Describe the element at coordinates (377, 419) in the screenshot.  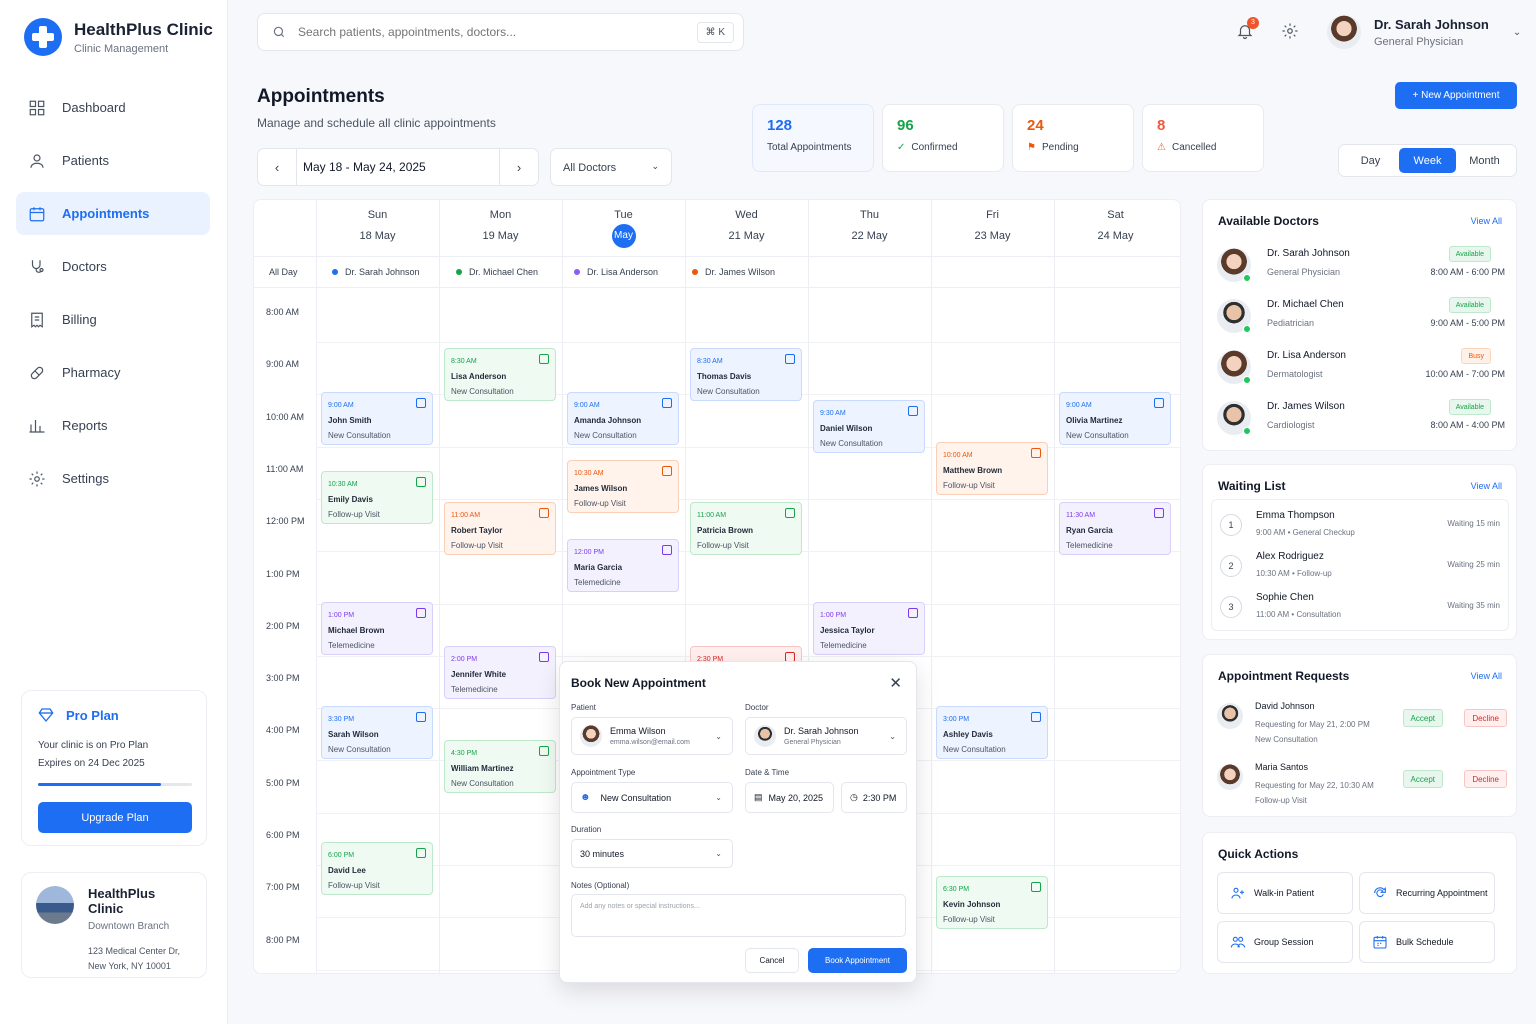
I see `appointment-card: 9:00 AM John Smith New Consultation` at that location.